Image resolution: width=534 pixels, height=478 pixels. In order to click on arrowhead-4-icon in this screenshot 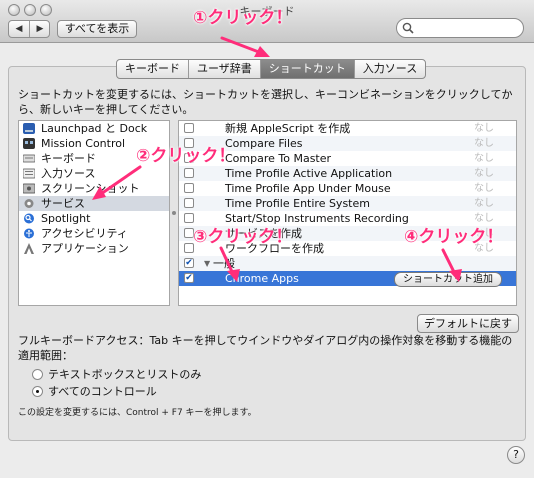, I will do `click(455, 275)`.